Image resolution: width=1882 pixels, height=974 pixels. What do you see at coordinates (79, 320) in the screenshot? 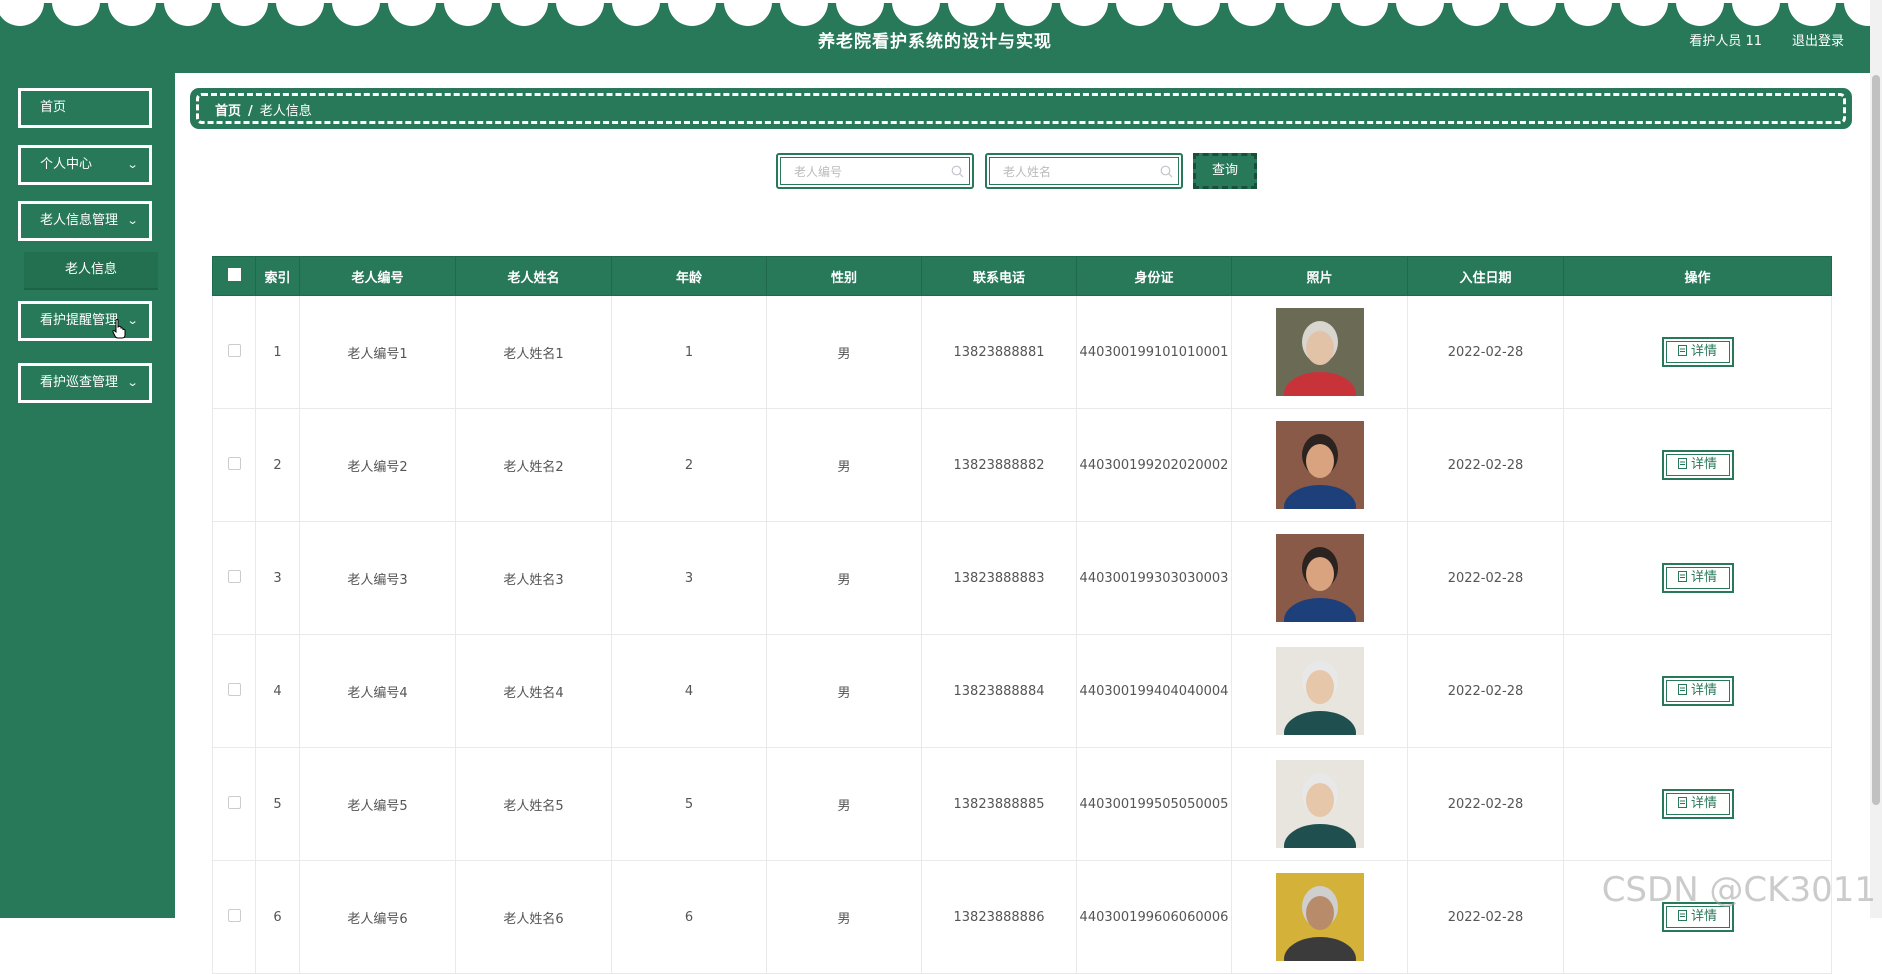
I see `sidebar-item-label: 看护提醒管理` at bounding box center [79, 320].